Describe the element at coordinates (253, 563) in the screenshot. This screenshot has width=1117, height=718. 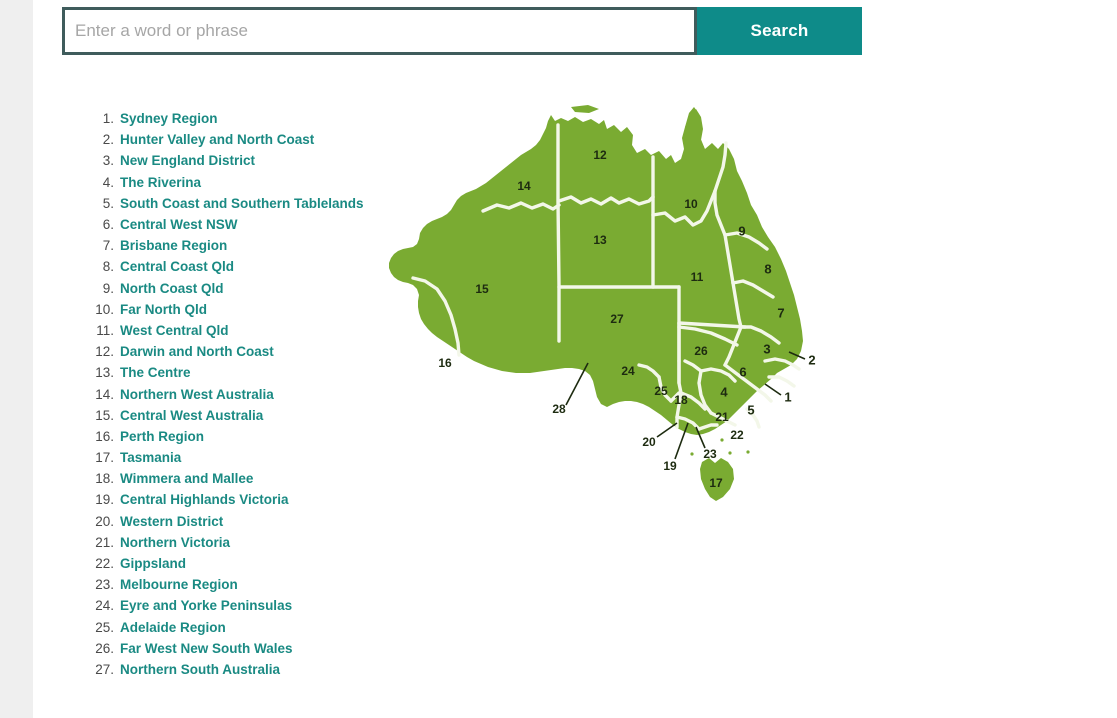
I see `list-item: 22. Gippsland` at that location.